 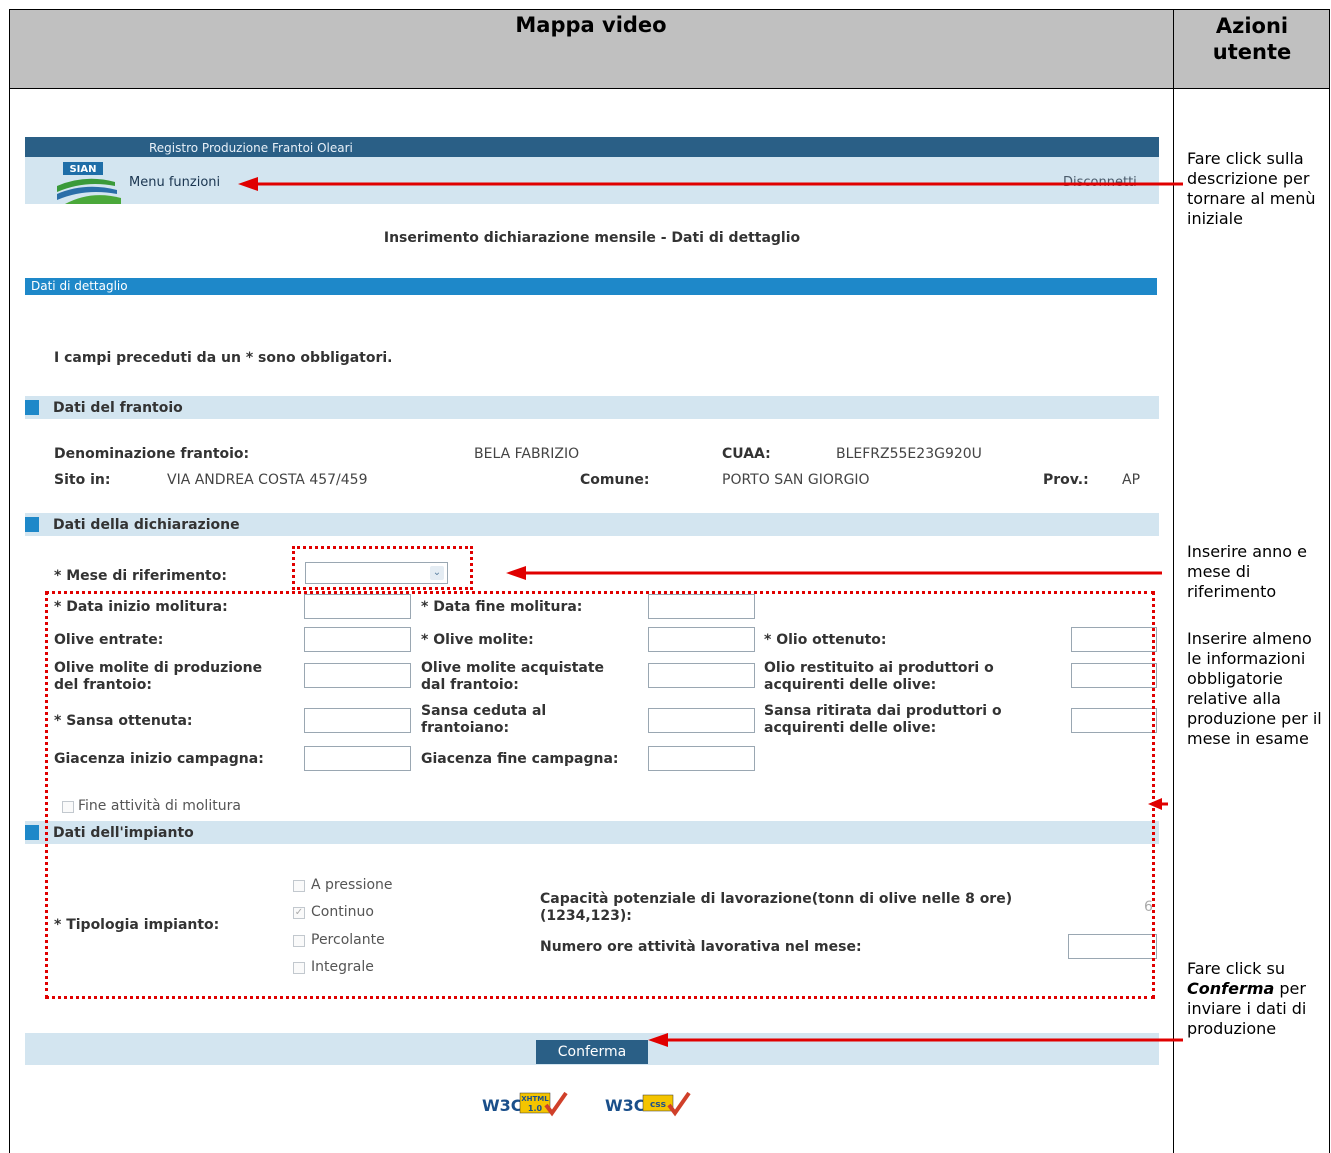 What do you see at coordinates (1155, 804) in the screenshot?
I see `arrow-form-icon` at bounding box center [1155, 804].